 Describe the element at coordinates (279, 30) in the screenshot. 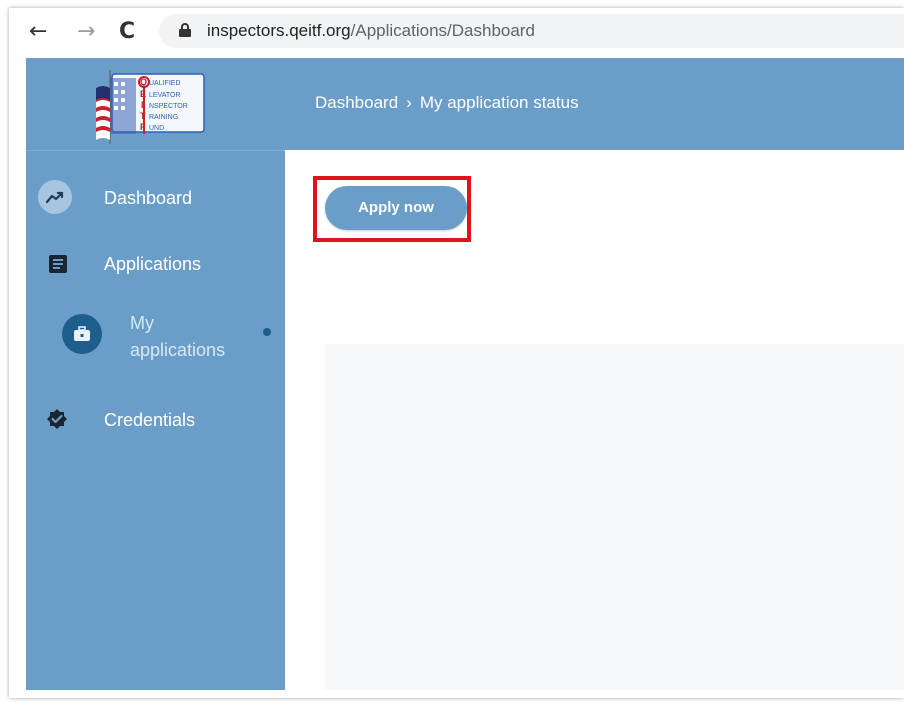

I see `url-host: inspectors.qeitf.org` at that location.